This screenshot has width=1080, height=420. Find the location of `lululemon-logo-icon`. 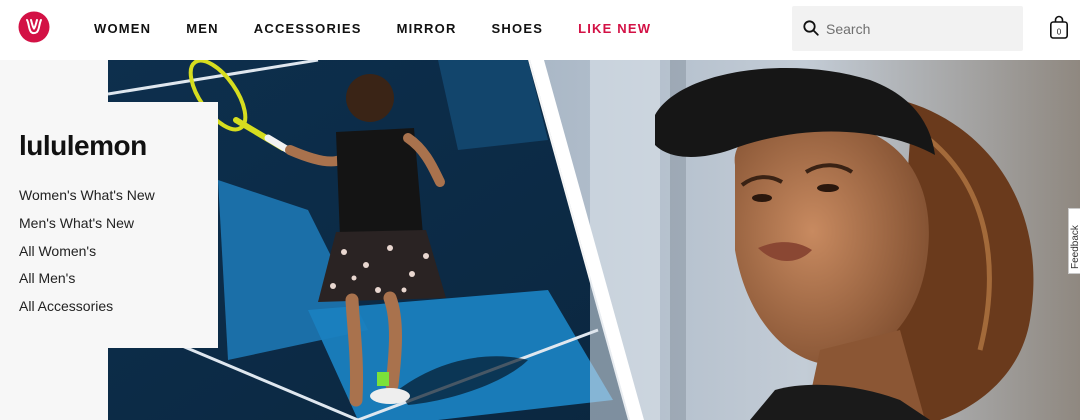

lululemon-logo-icon is located at coordinates (34, 27).